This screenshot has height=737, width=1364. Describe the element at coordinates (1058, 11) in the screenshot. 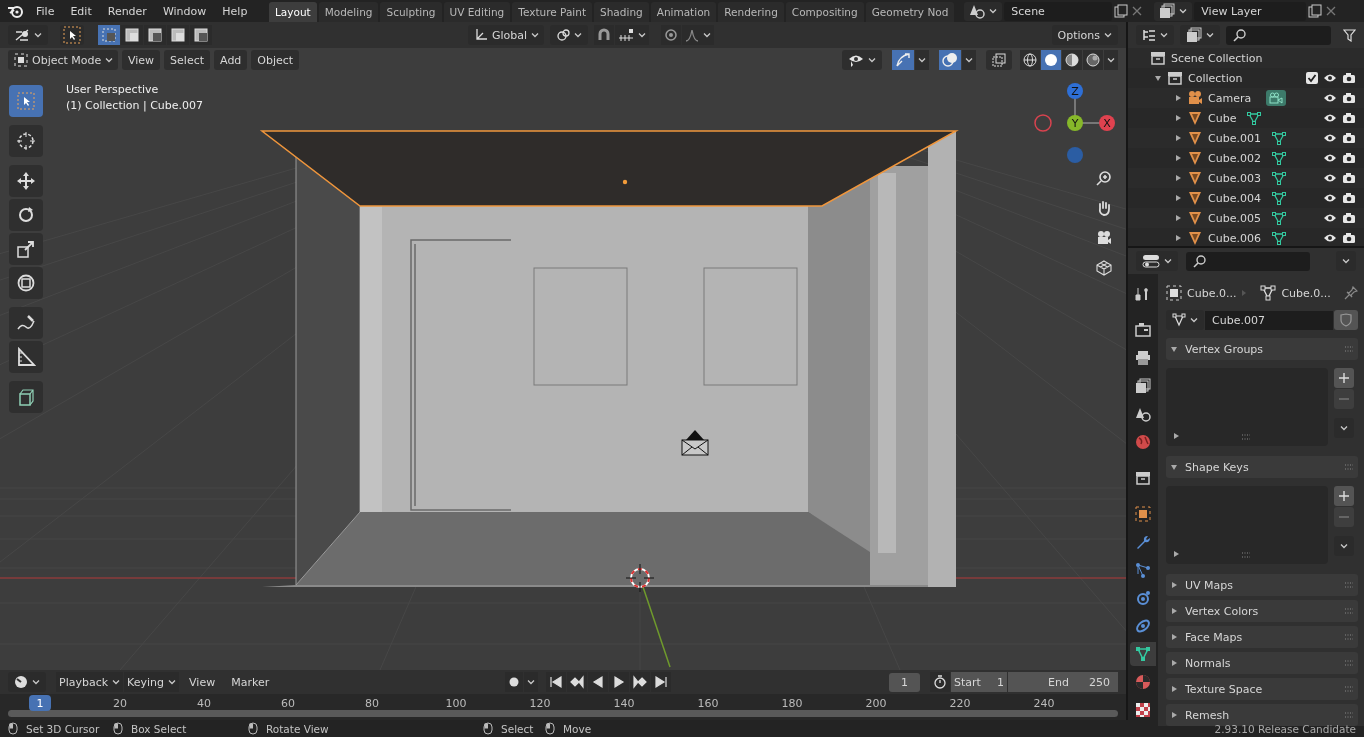

I see `scene-field: Scene` at that location.